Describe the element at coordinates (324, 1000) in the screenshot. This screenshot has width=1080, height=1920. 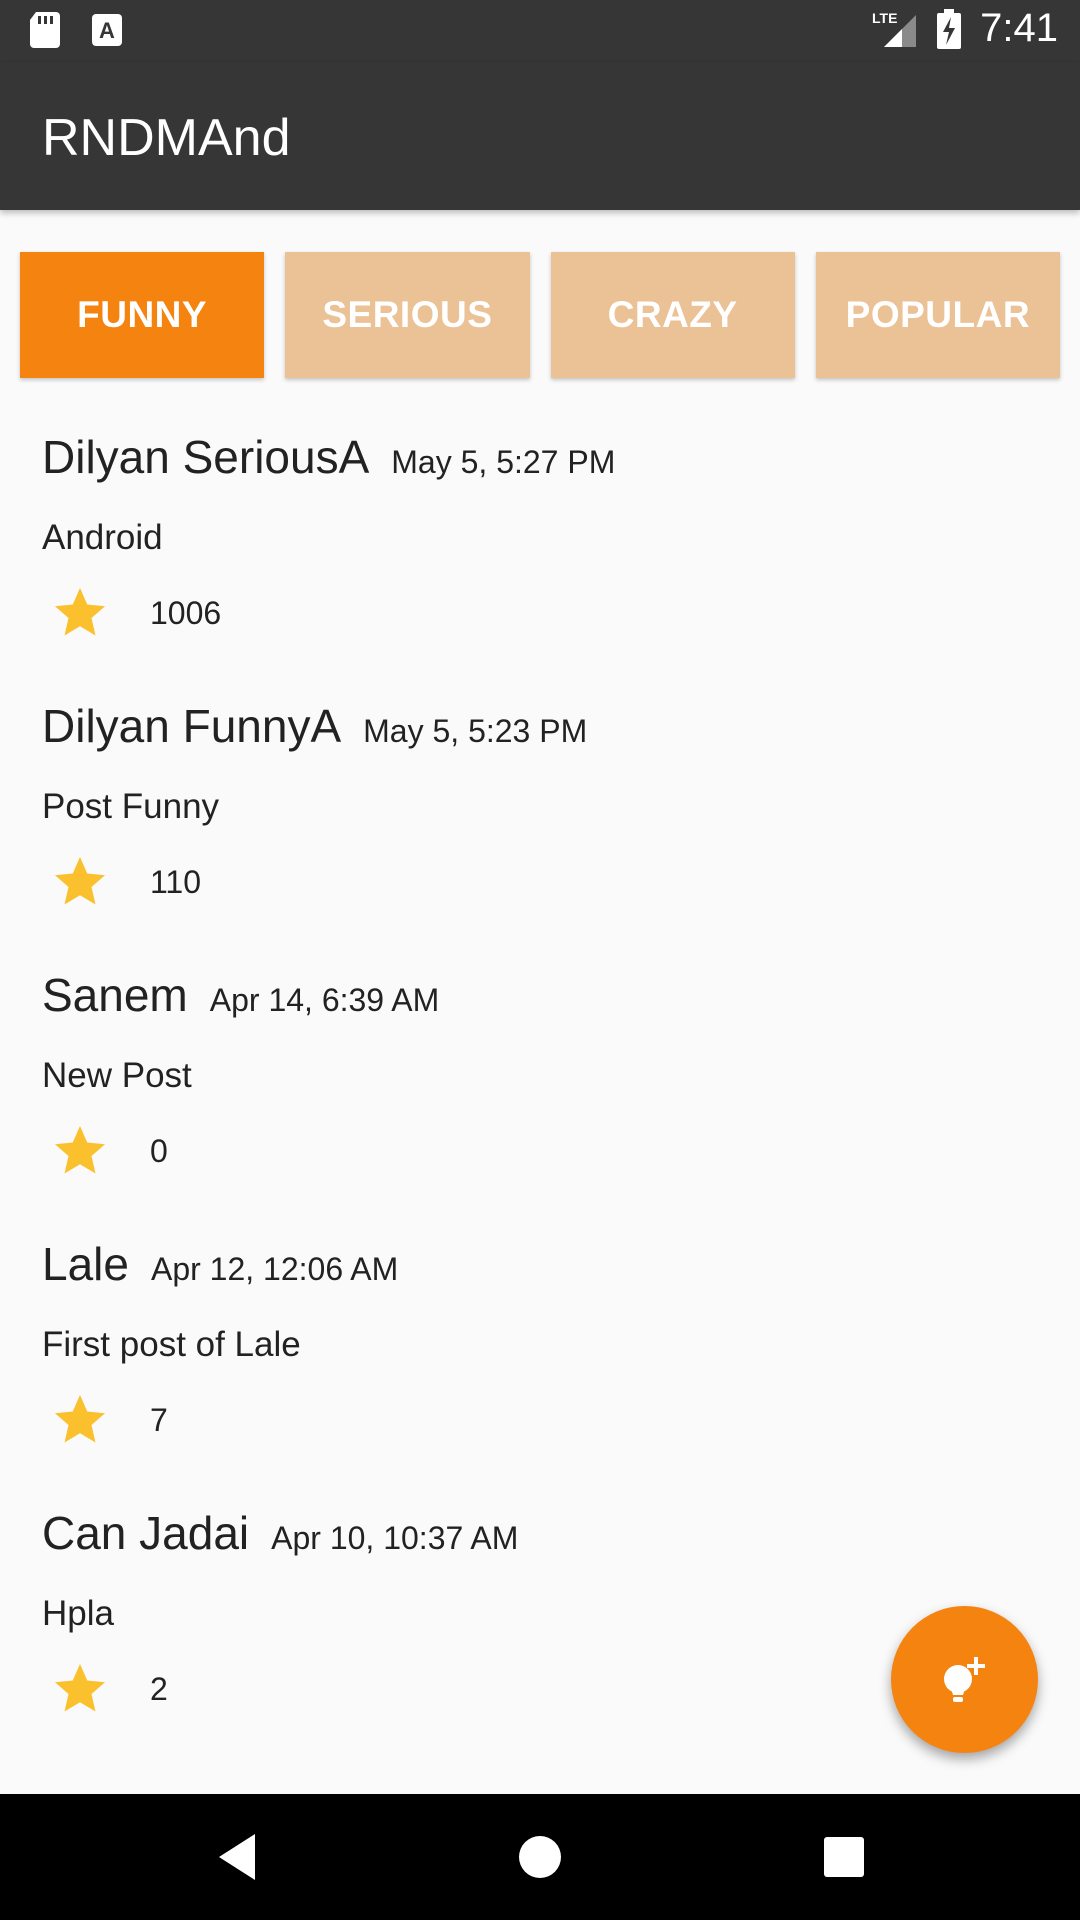
I see `post-timestamp: Apr 14, 6:39 AM` at that location.